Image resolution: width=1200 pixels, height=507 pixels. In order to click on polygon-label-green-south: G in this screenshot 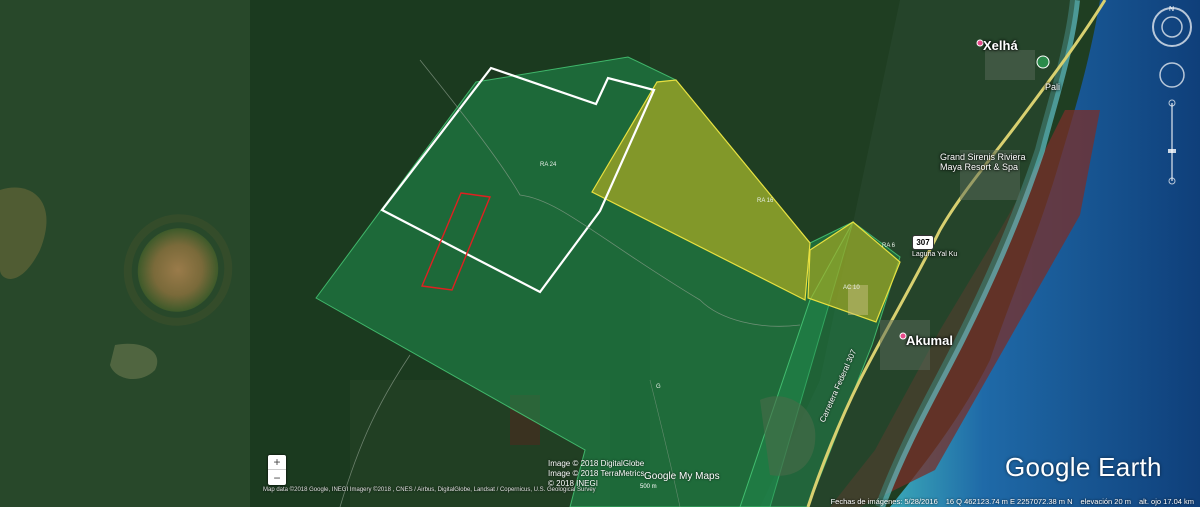, I will do `click(658, 387)`.